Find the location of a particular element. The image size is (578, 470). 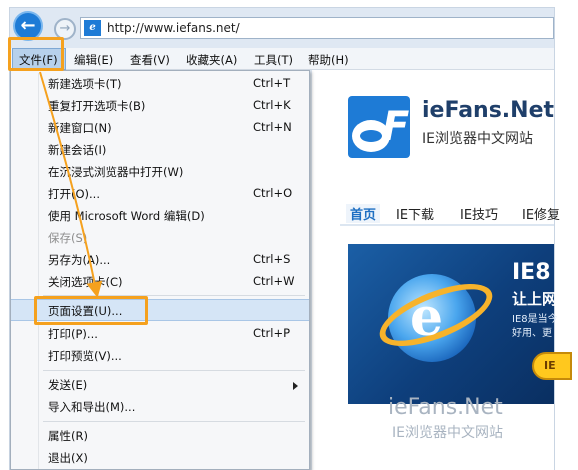

site-nav-download: IE下载 is located at coordinates (415, 213).